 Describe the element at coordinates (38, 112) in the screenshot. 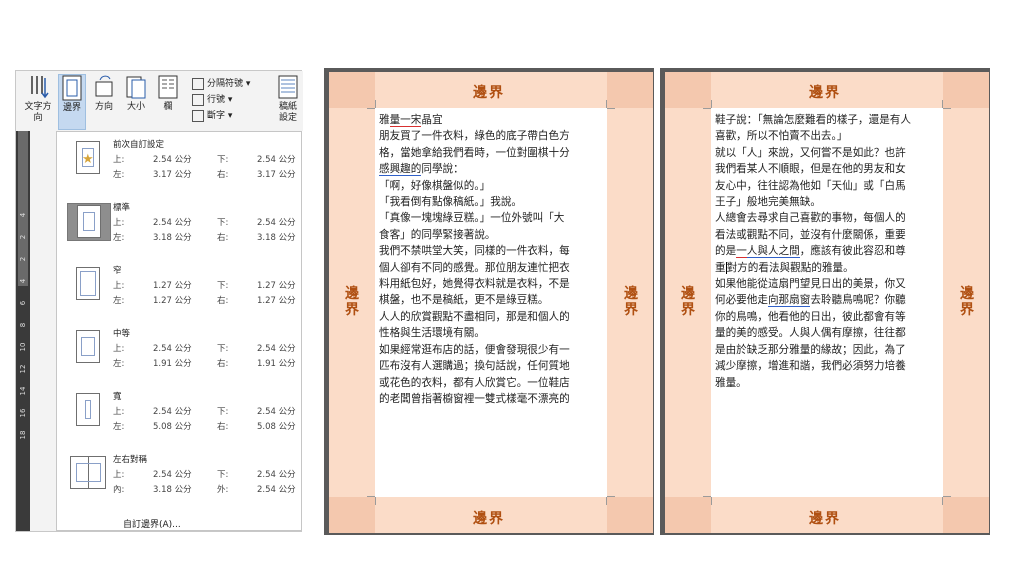

I see `text-direction-label: 文字方 向` at that location.